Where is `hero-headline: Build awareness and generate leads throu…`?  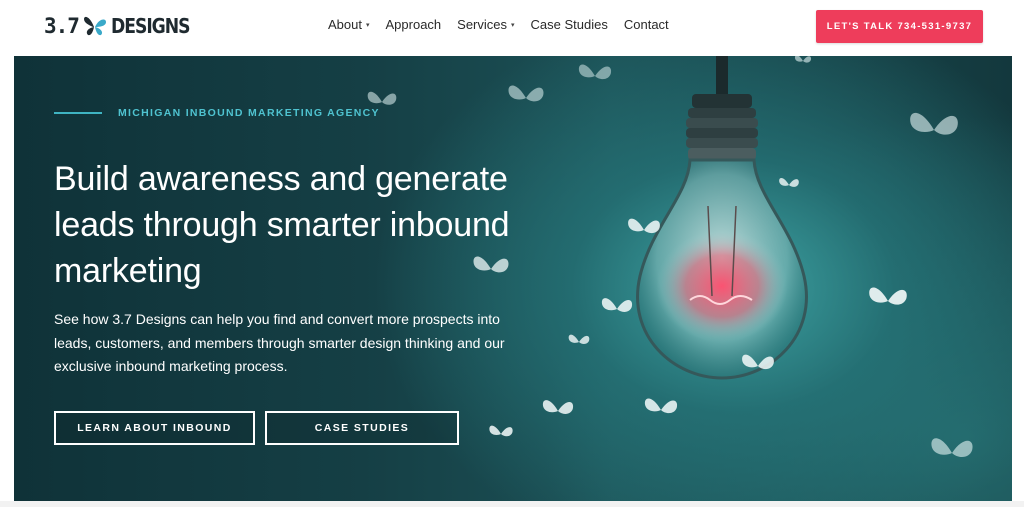 hero-headline: Build awareness and generate leads throu… is located at coordinates (282, 225).